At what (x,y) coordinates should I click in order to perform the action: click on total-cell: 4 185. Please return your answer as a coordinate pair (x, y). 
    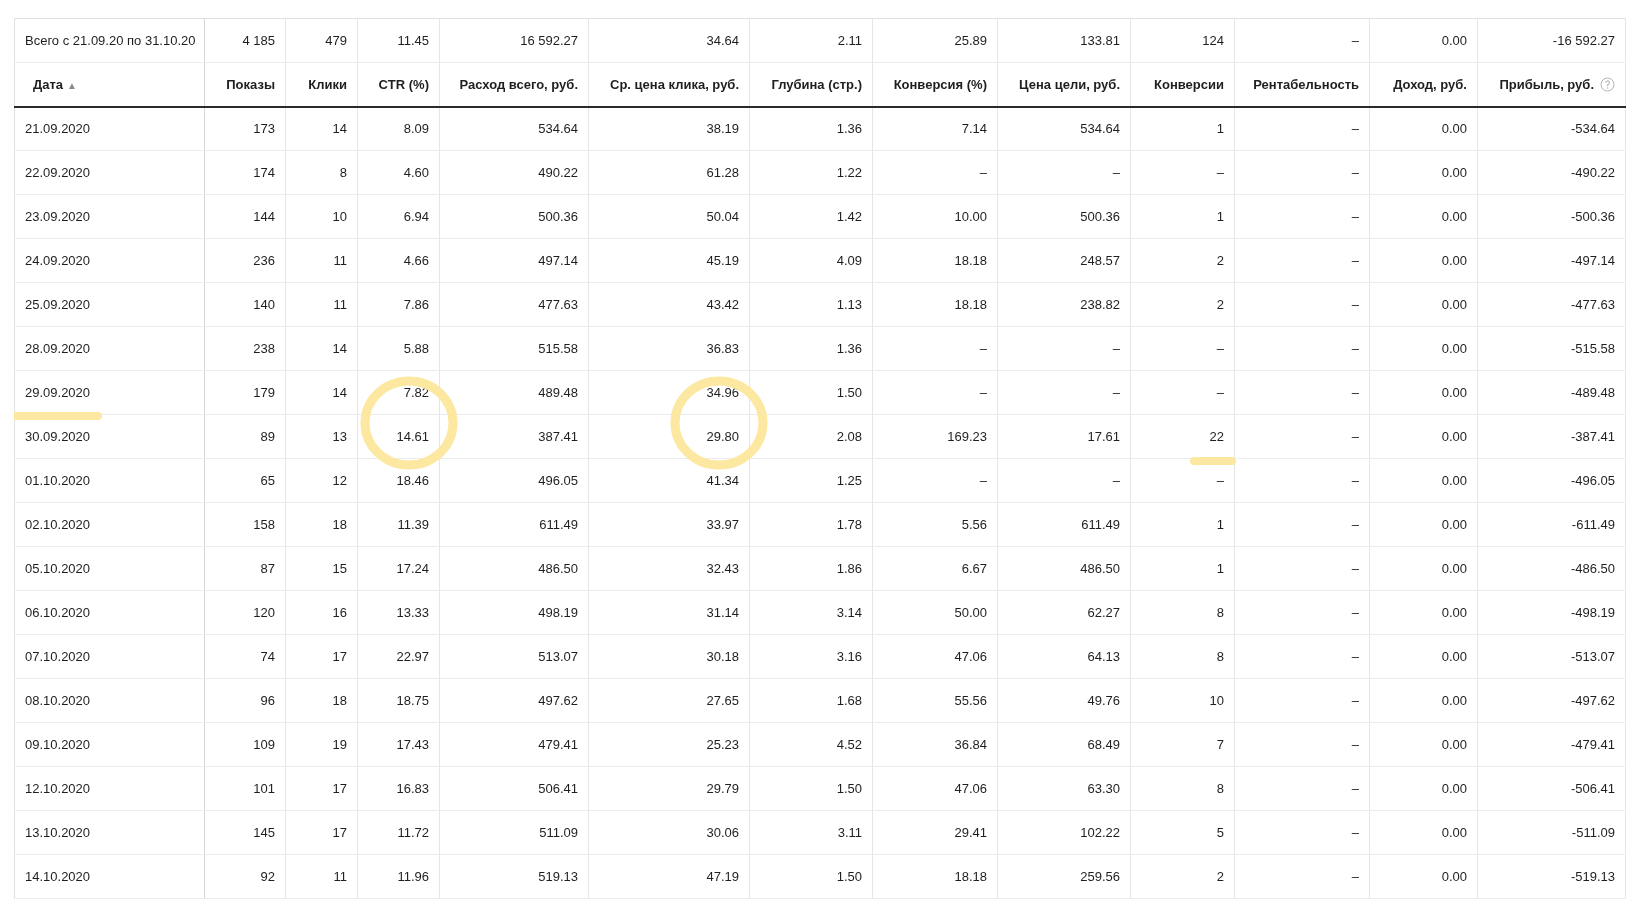
    Looking at the image, I should click on (245, 40).